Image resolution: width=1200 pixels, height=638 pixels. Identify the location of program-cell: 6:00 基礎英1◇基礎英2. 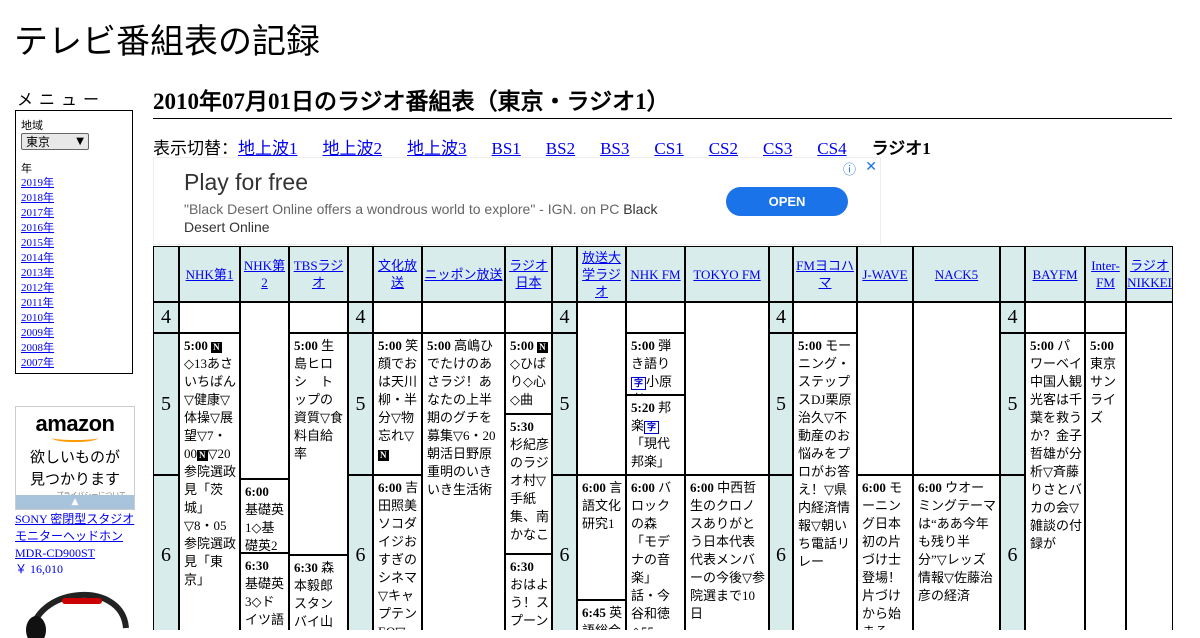
(264, 516).